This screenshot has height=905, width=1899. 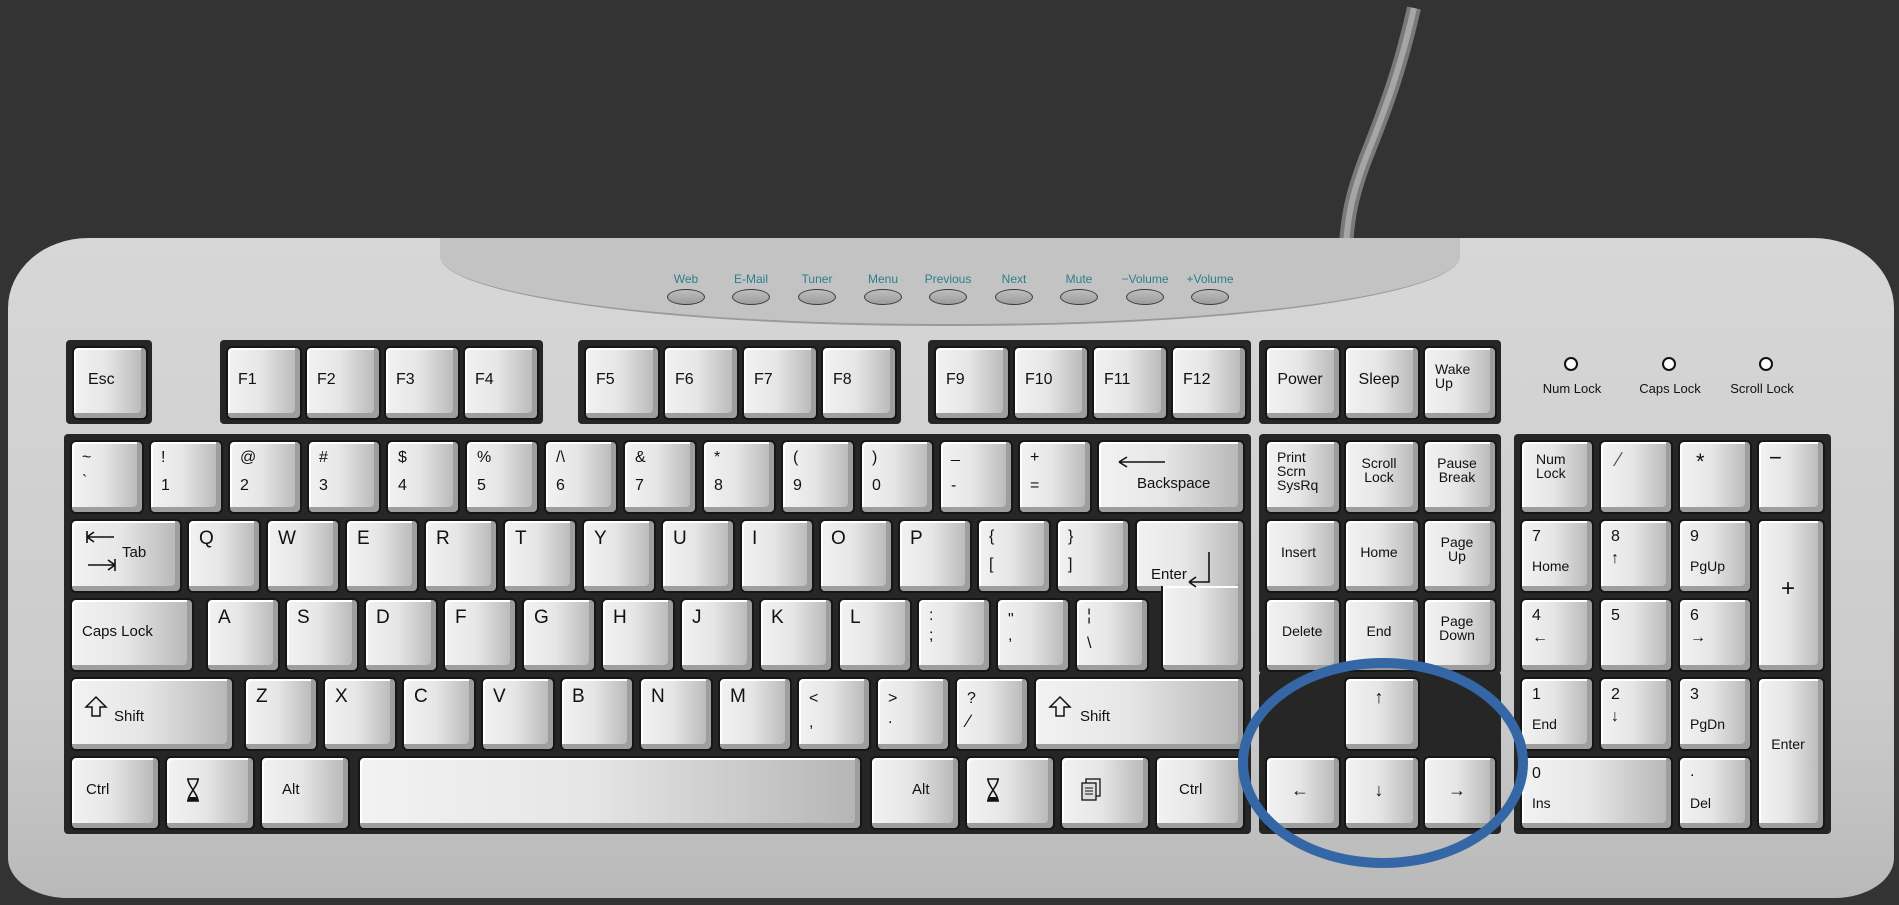 What do you see at coordinates (1460, 556) in the screenshot?
I see `key-page-up: Page Up` at bounding box center [1460, 556].